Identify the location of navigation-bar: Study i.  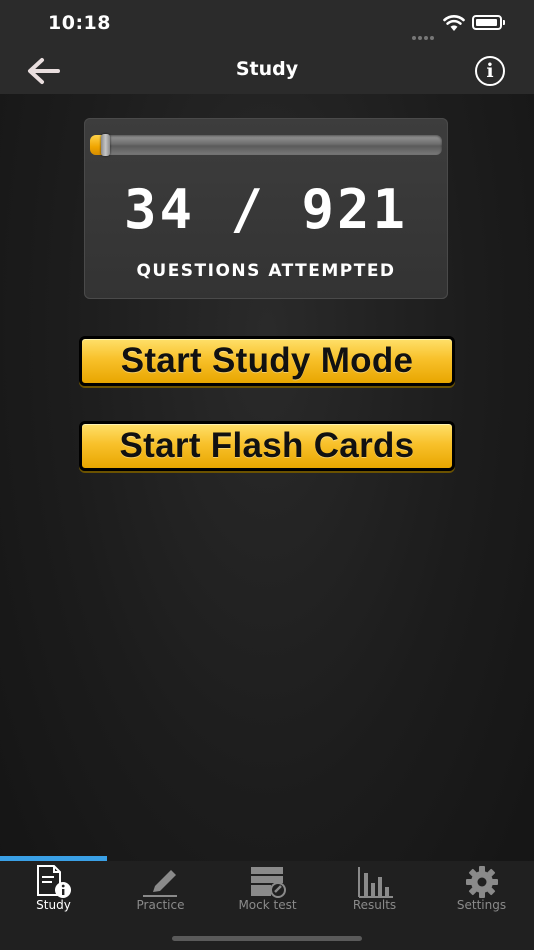
(267, 71).